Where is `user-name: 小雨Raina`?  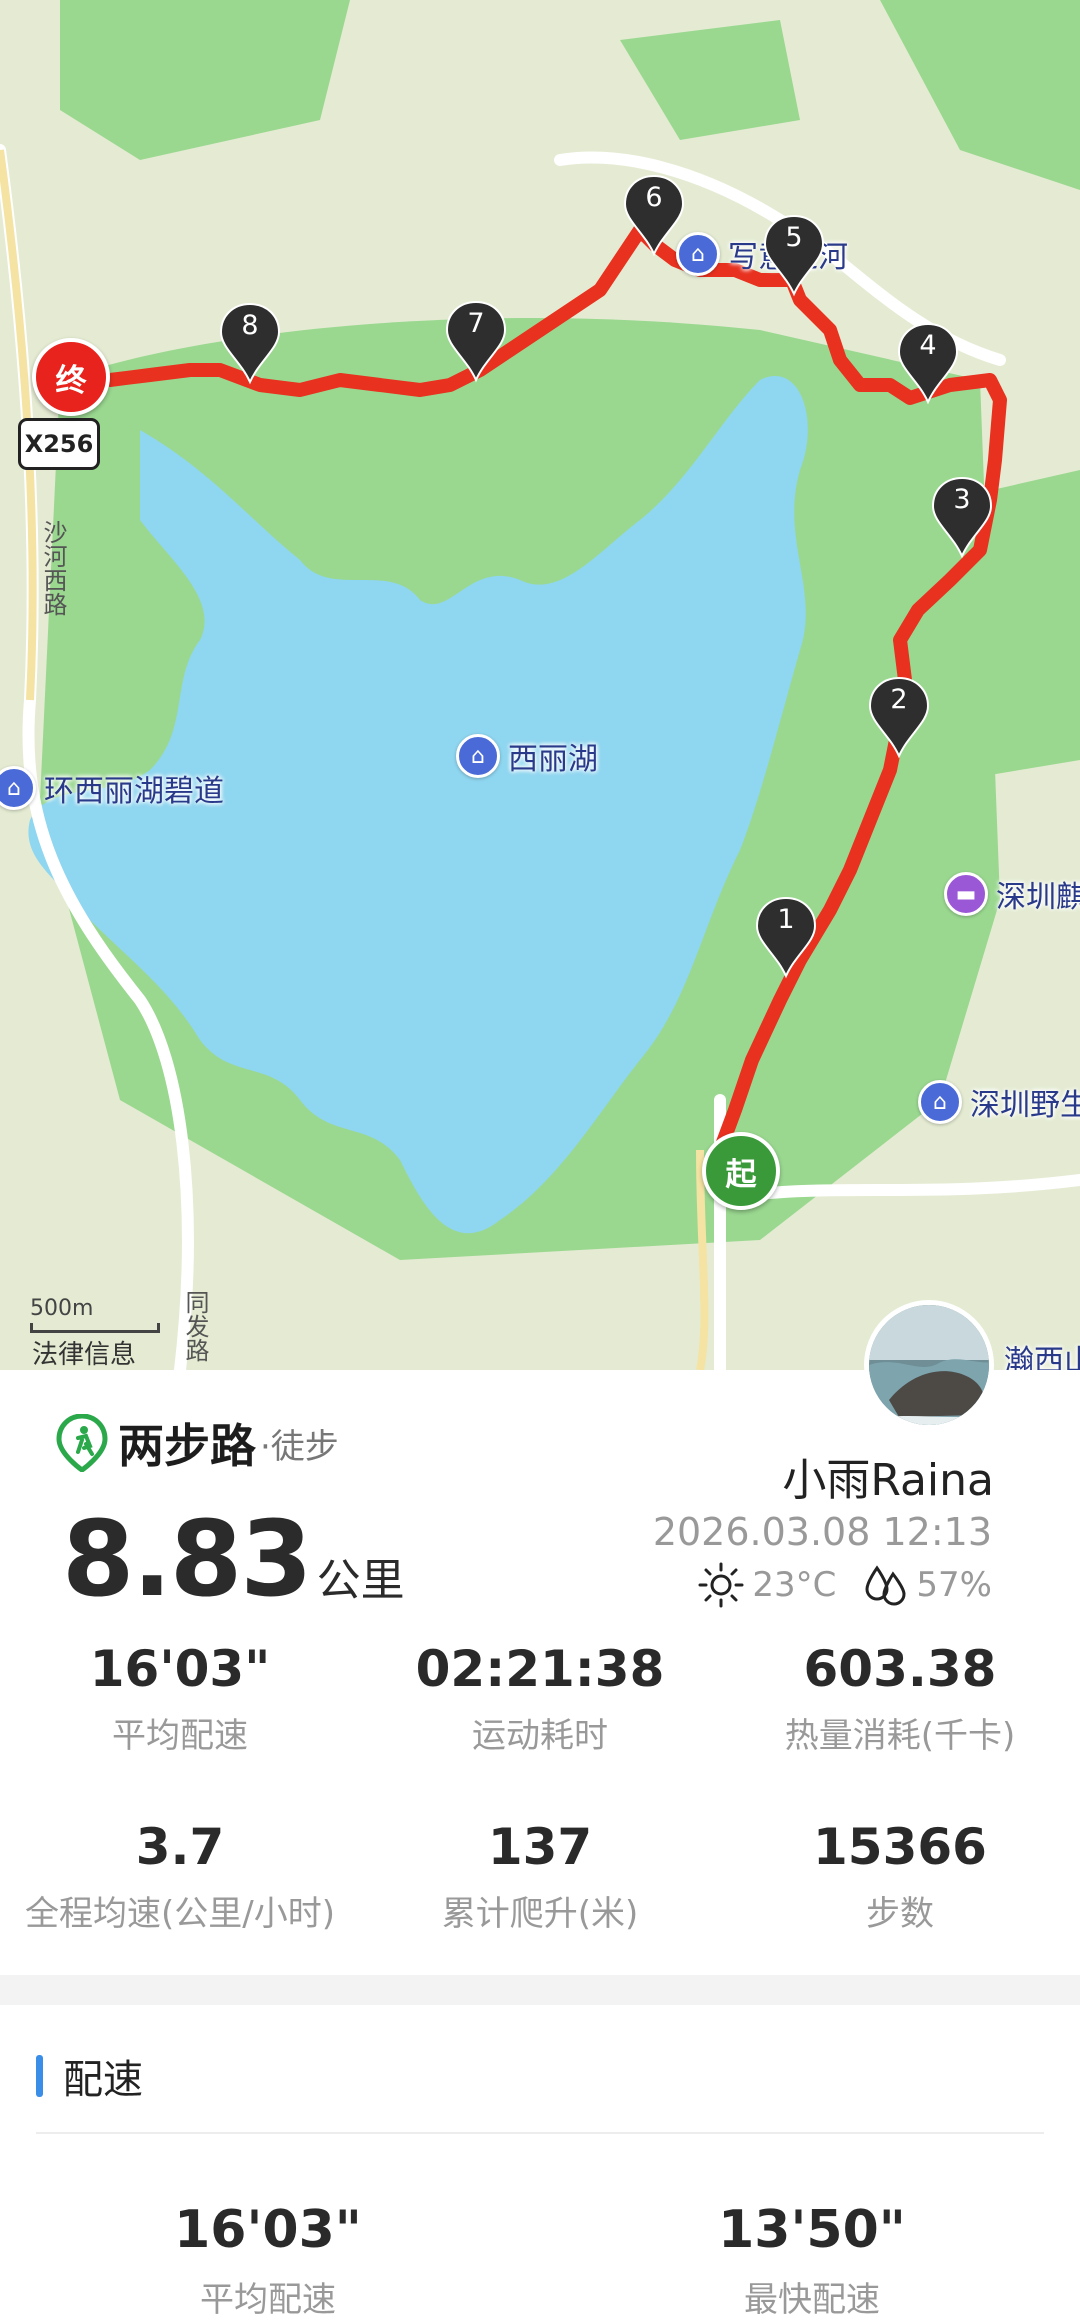
user-name: 小雨Raina is located at coordinates (888, 1476).